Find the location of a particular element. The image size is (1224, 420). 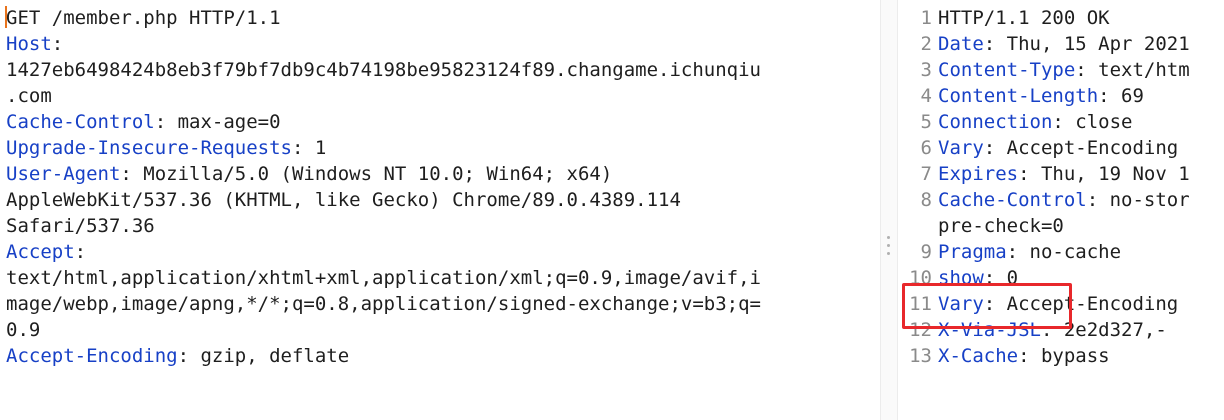

header-value: : text/htm is located at coordinates (1132, 70).